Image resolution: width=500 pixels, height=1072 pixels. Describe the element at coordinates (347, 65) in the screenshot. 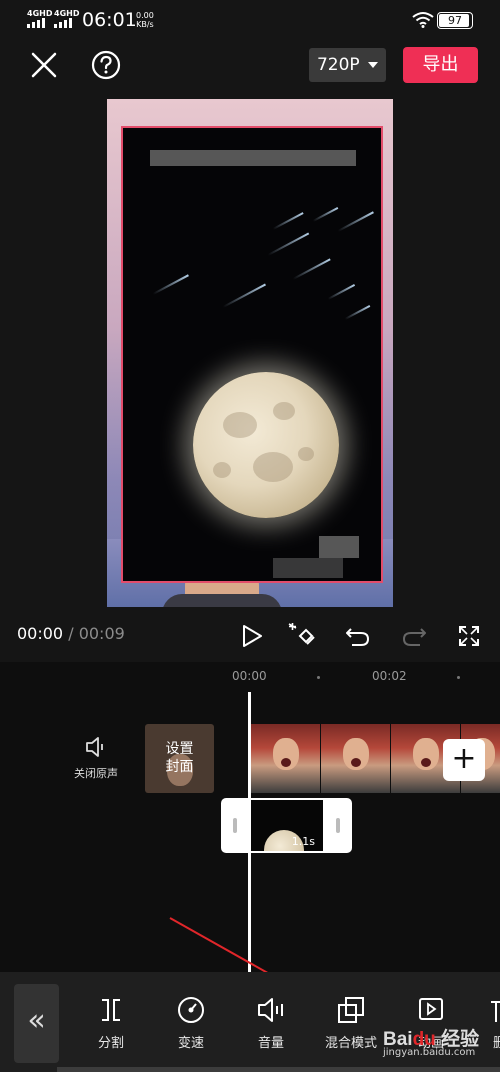

I see `resolution-dropdown: 720P` at that location.